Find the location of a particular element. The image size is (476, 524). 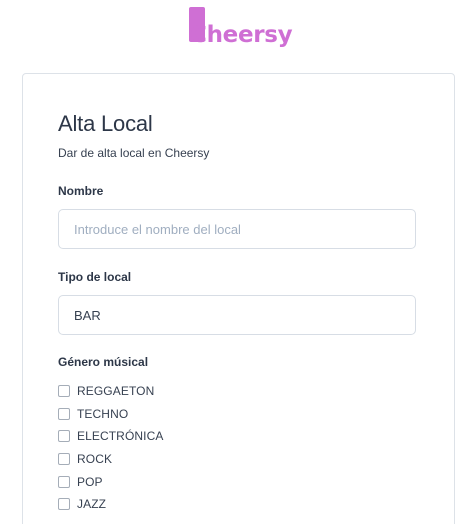

page-subtitle: Dar de alta local en Cheersy is located at coordinates (134, 153).